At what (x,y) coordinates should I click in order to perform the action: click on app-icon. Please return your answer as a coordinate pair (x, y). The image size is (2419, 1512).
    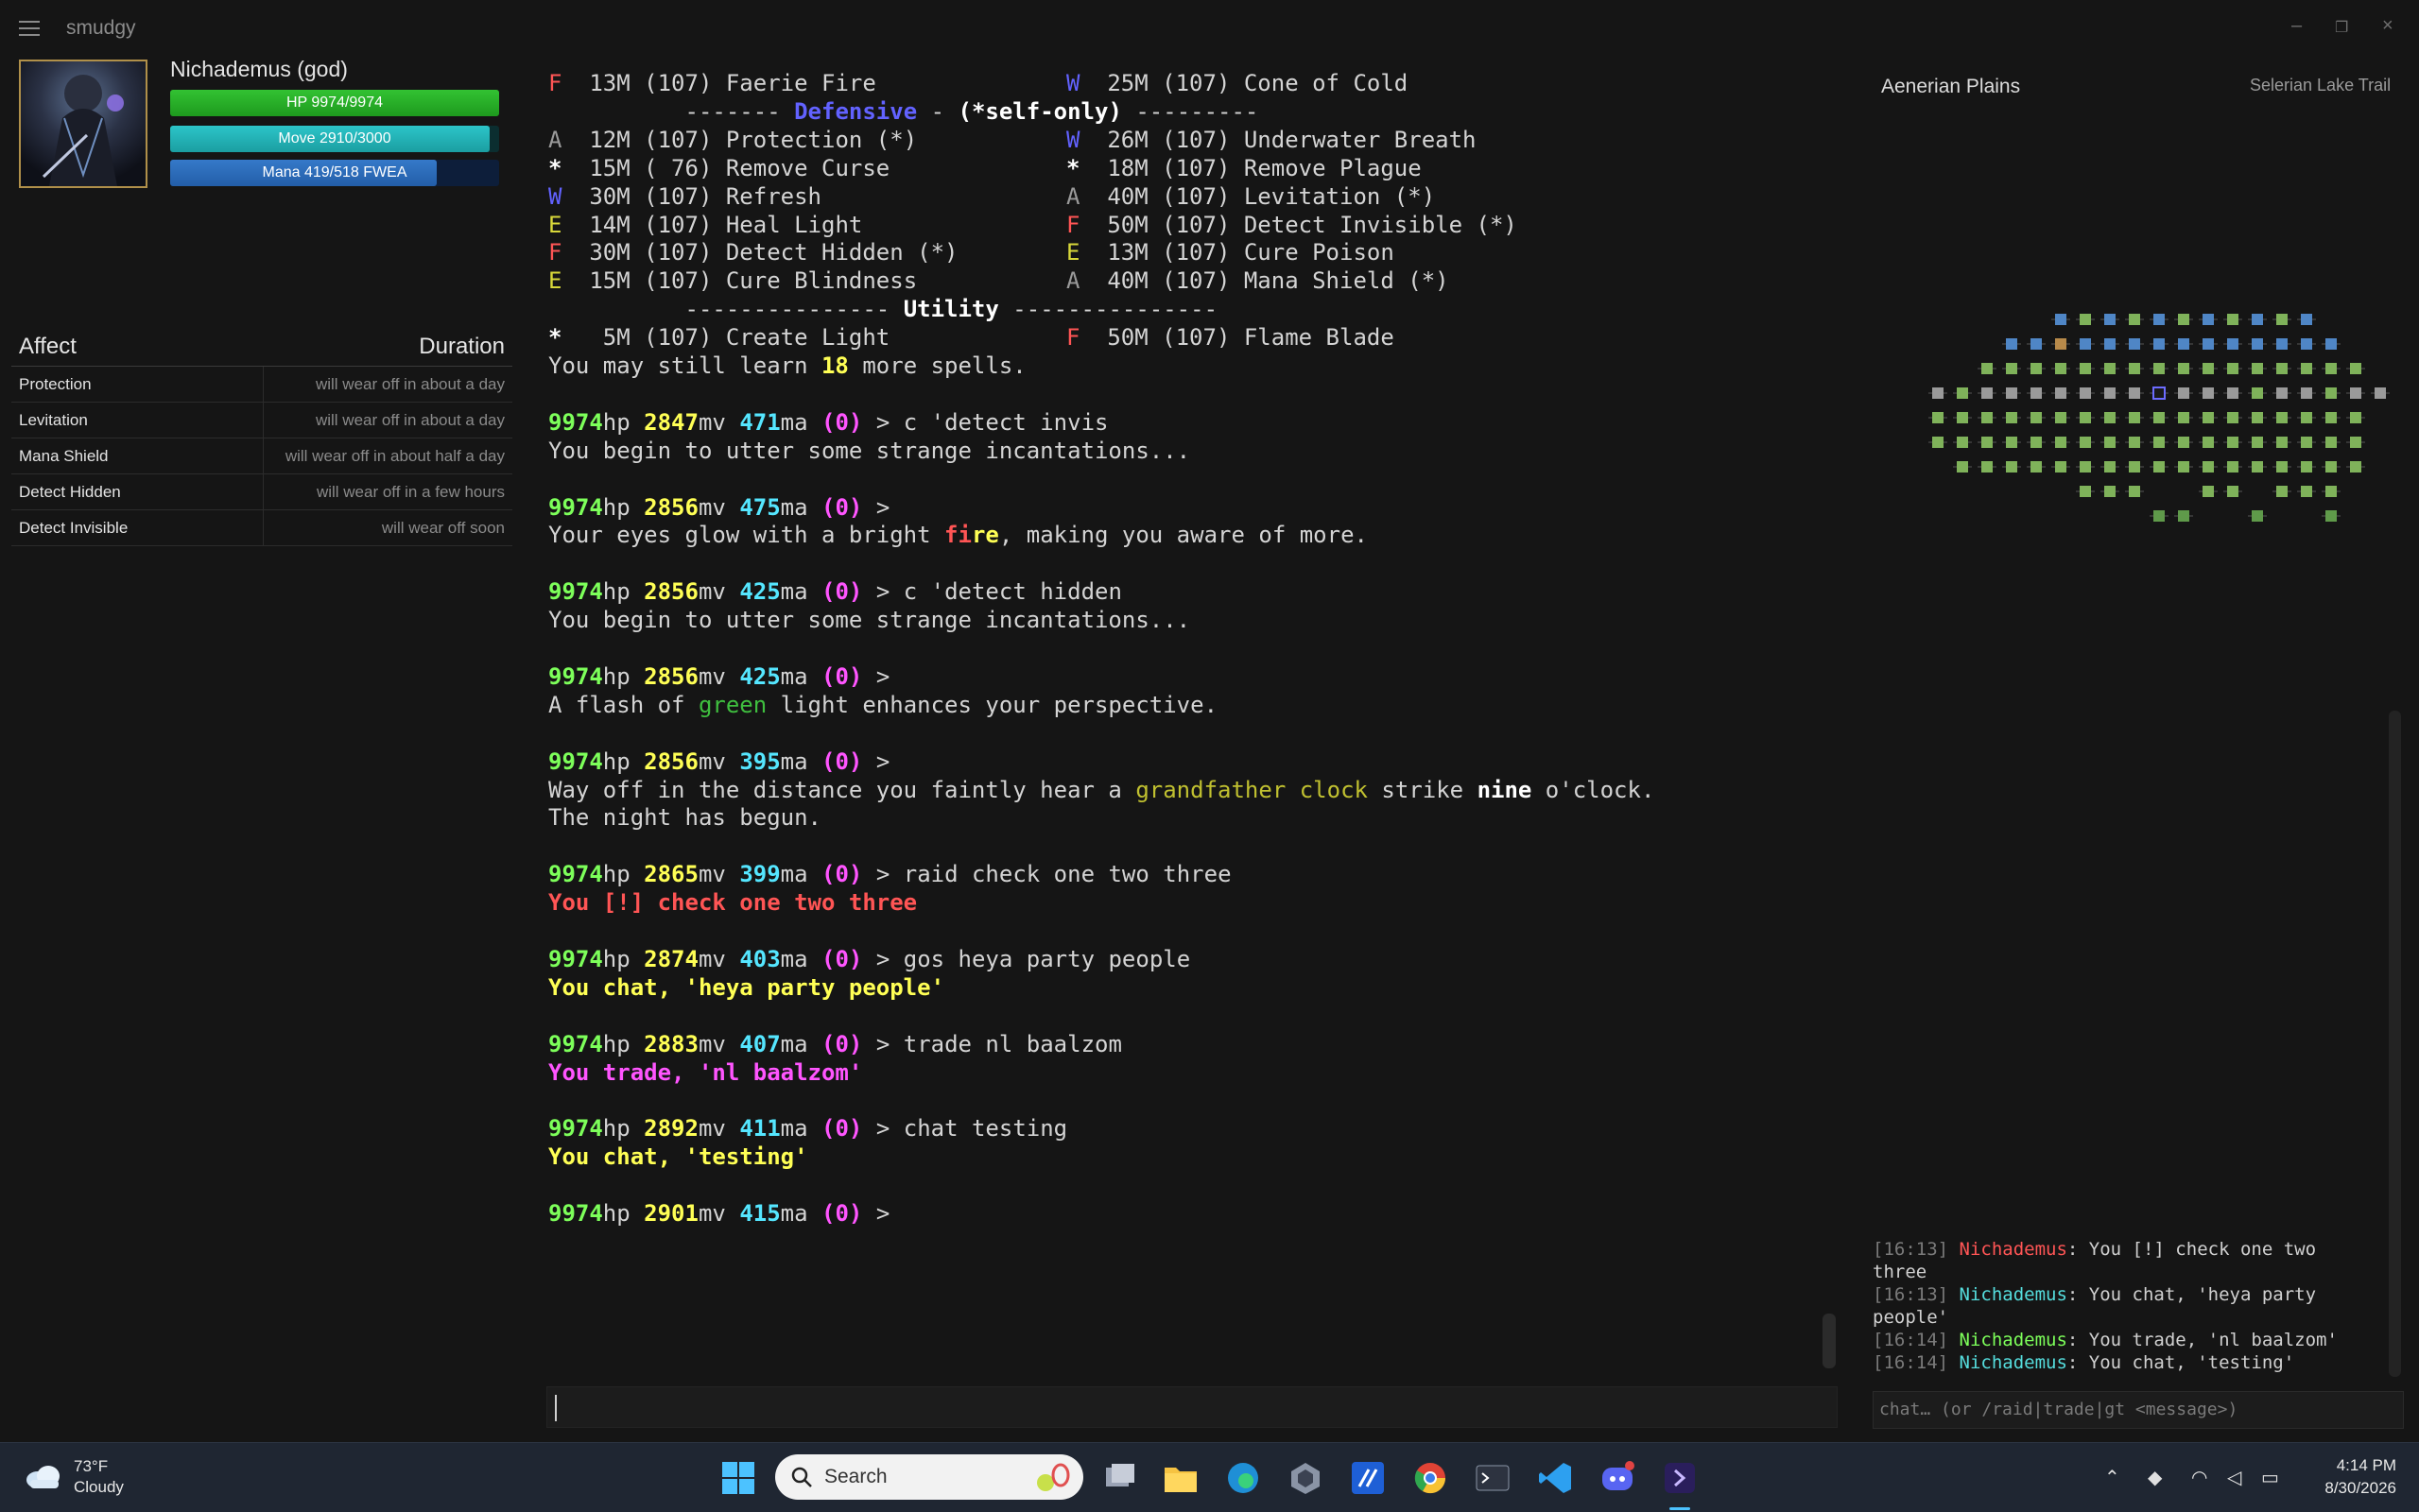
    Looking at the image, I should click on (1305, 1478).